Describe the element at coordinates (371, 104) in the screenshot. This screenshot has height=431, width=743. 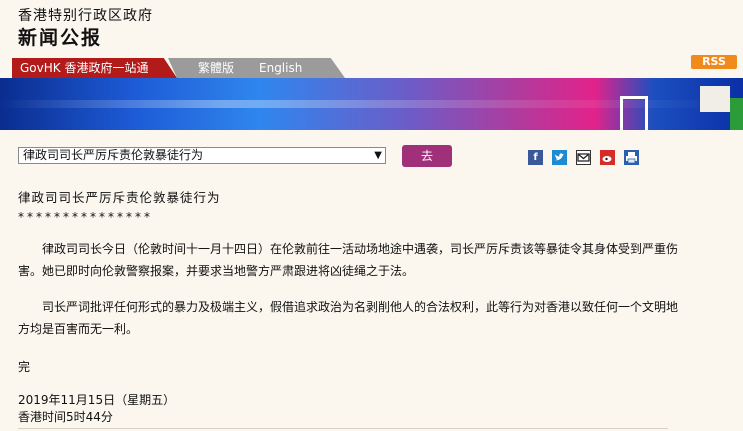
I see `banner-image` at that location.